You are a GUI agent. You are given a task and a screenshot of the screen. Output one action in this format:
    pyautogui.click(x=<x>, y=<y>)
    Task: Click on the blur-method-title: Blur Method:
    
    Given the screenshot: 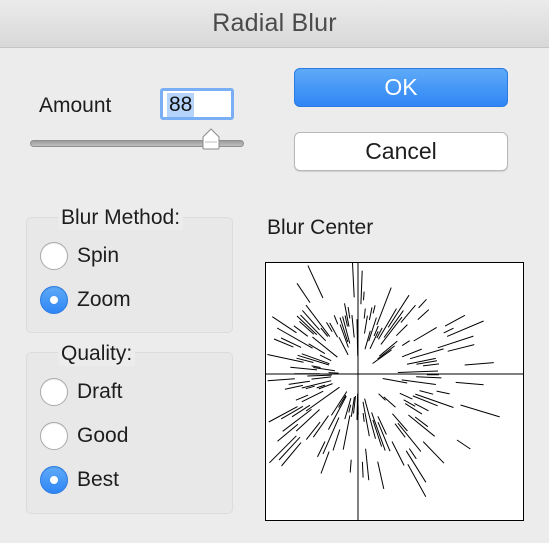 What is the action you would take?
    pyautogui.click(x=121, y=218)
    